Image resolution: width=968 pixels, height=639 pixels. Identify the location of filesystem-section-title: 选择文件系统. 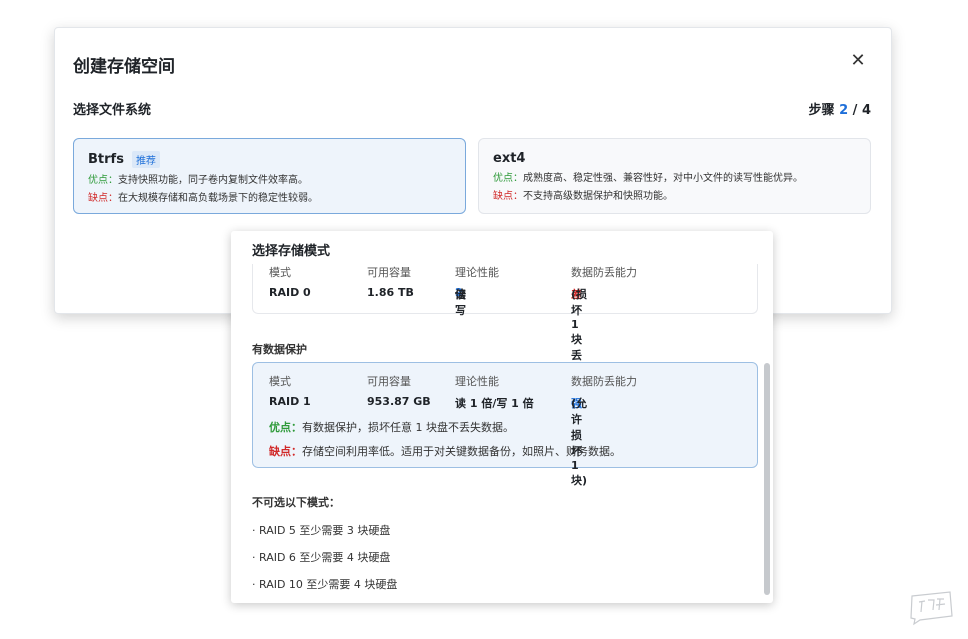
(112, 110).